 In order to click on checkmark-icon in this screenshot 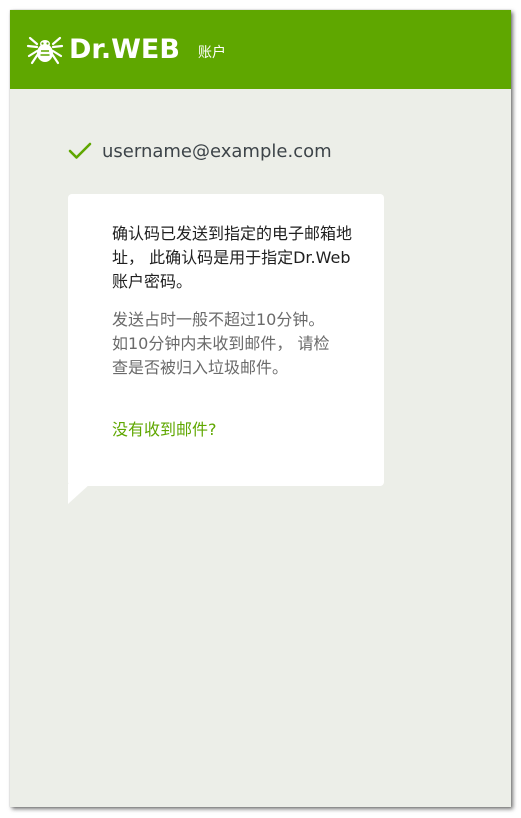, I will do `click(80, 150)`.